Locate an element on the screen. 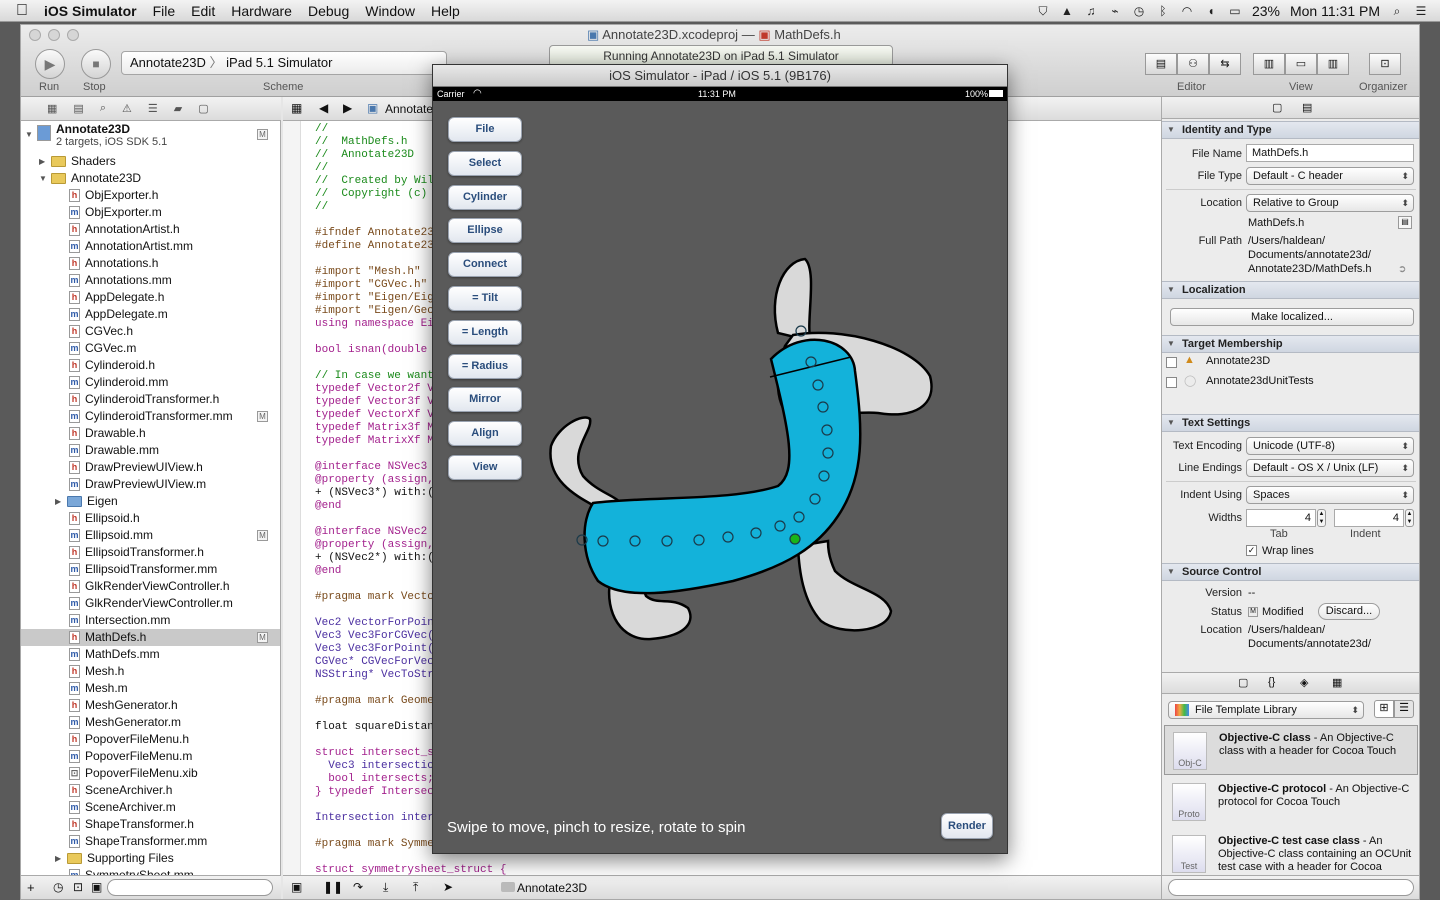 The width and height of the screenshot is (1440, 900). file-tree-item: m SymmetrySheet.mm is located at coordinates (131, 871).